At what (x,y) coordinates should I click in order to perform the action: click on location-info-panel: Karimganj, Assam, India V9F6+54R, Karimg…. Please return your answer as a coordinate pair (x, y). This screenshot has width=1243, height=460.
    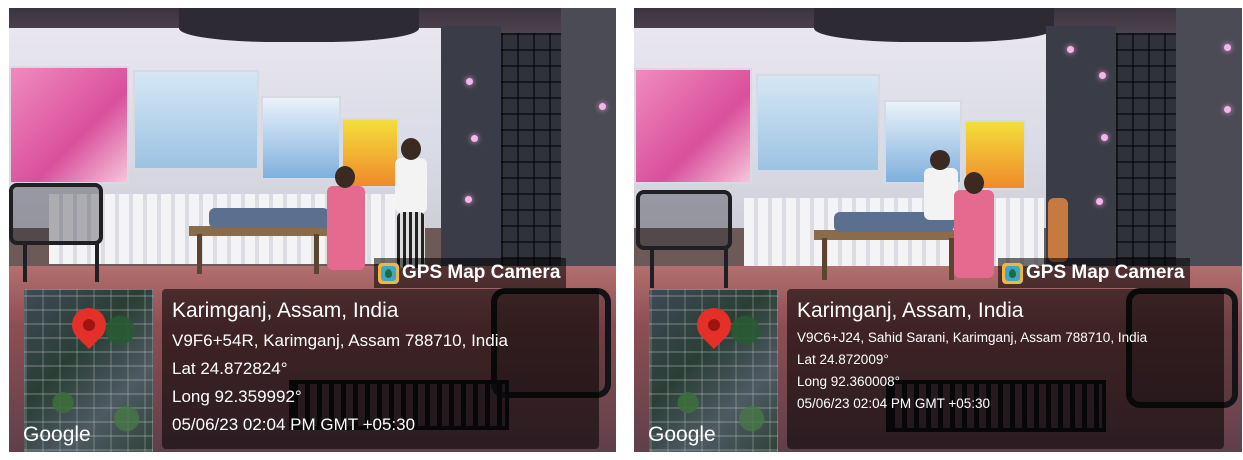
    Looking at the image, I should click on (380, 369).